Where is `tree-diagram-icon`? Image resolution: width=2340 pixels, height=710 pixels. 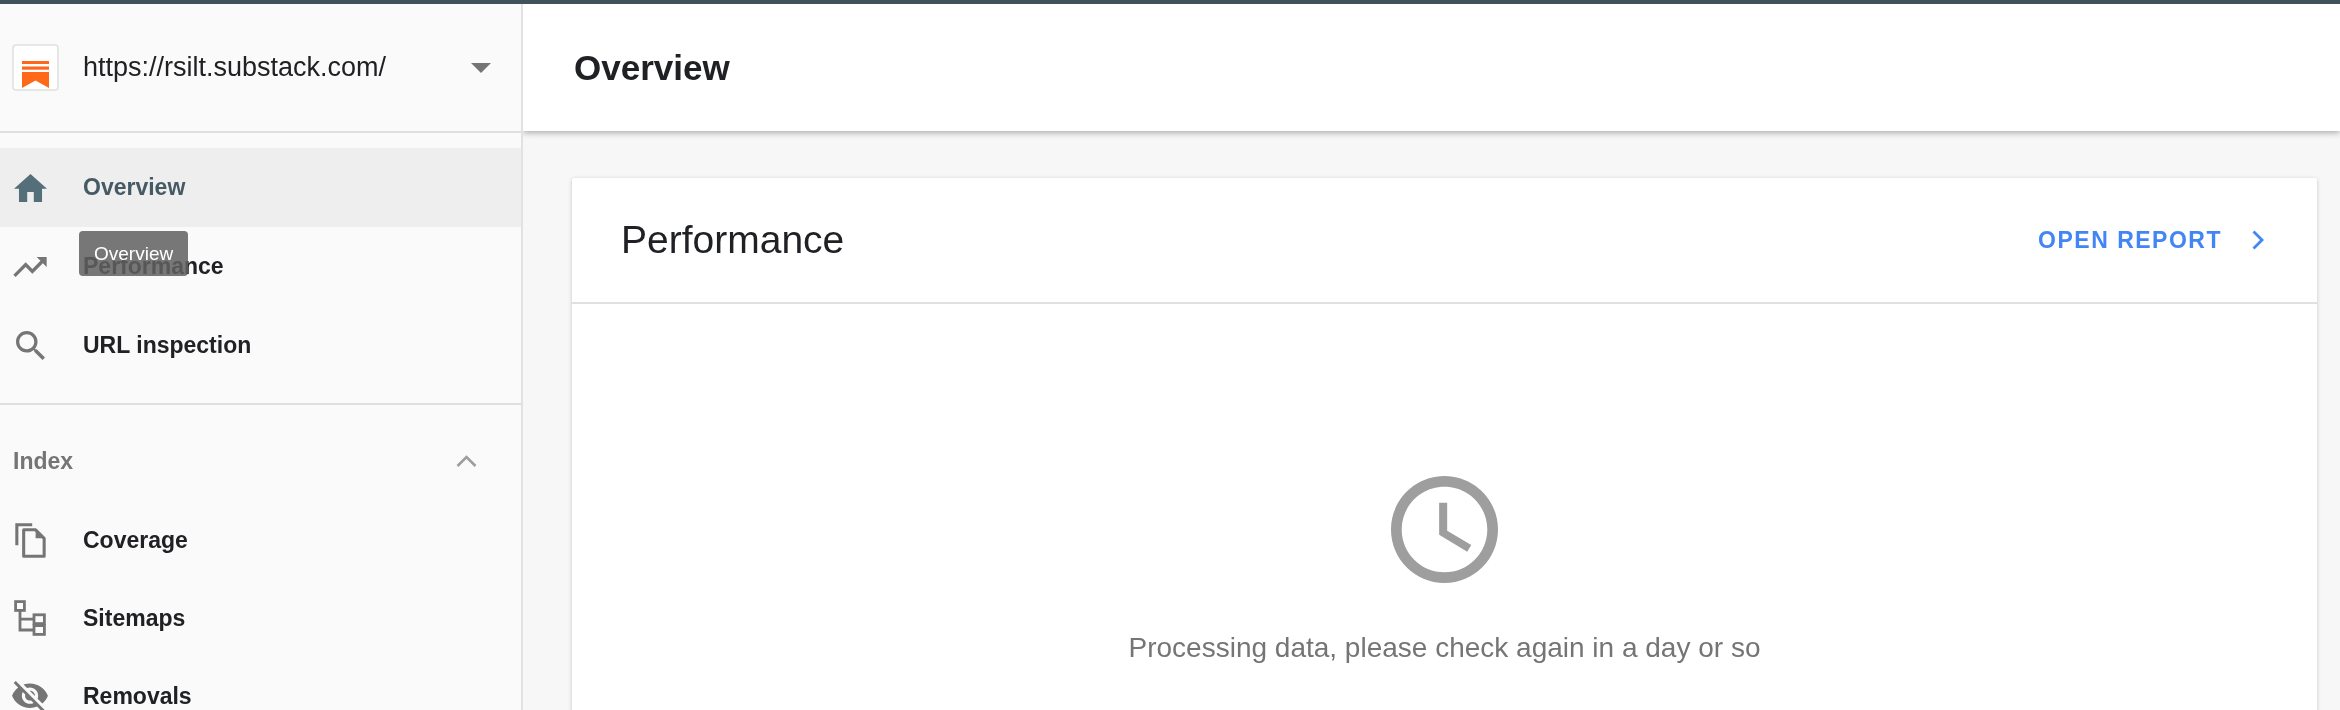 tree-diagram-icon is located at coordinates (30, 618).